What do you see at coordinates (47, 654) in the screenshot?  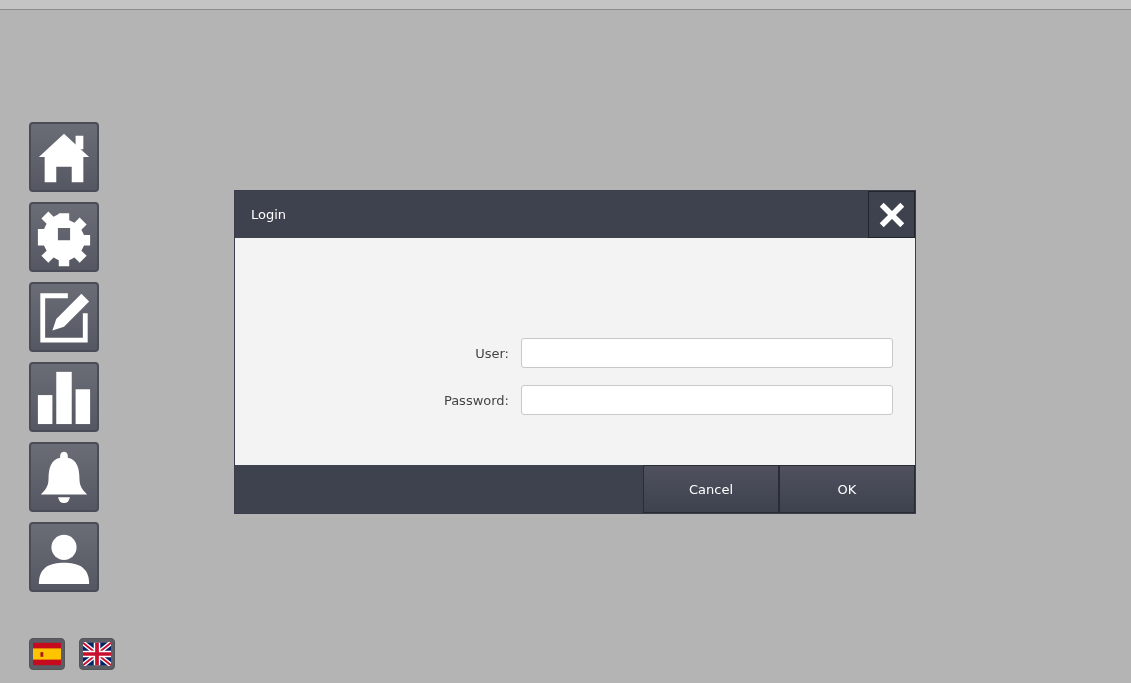 I see `spanish-flag-icon` at bounding box center [47, 654].